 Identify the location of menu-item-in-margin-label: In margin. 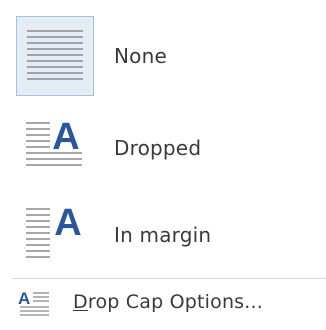
(163, 235).